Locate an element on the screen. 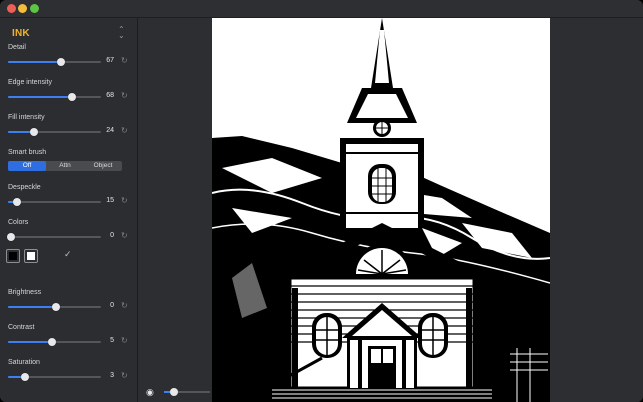  contrast-label: Contrast is located at coordinates (21, 327).